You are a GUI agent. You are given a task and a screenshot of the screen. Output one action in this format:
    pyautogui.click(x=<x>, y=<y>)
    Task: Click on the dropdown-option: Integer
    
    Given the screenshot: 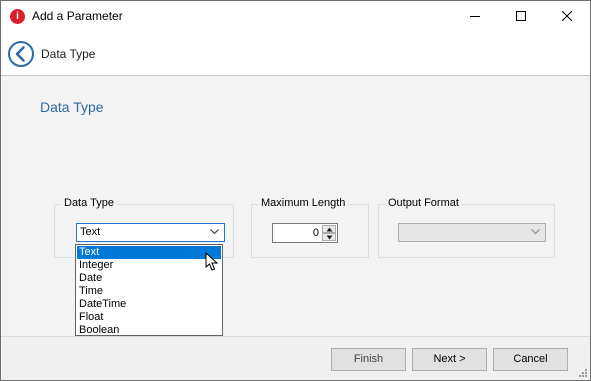 What is the action you would take?
    pyautogui.click(x=149, y=265)
    